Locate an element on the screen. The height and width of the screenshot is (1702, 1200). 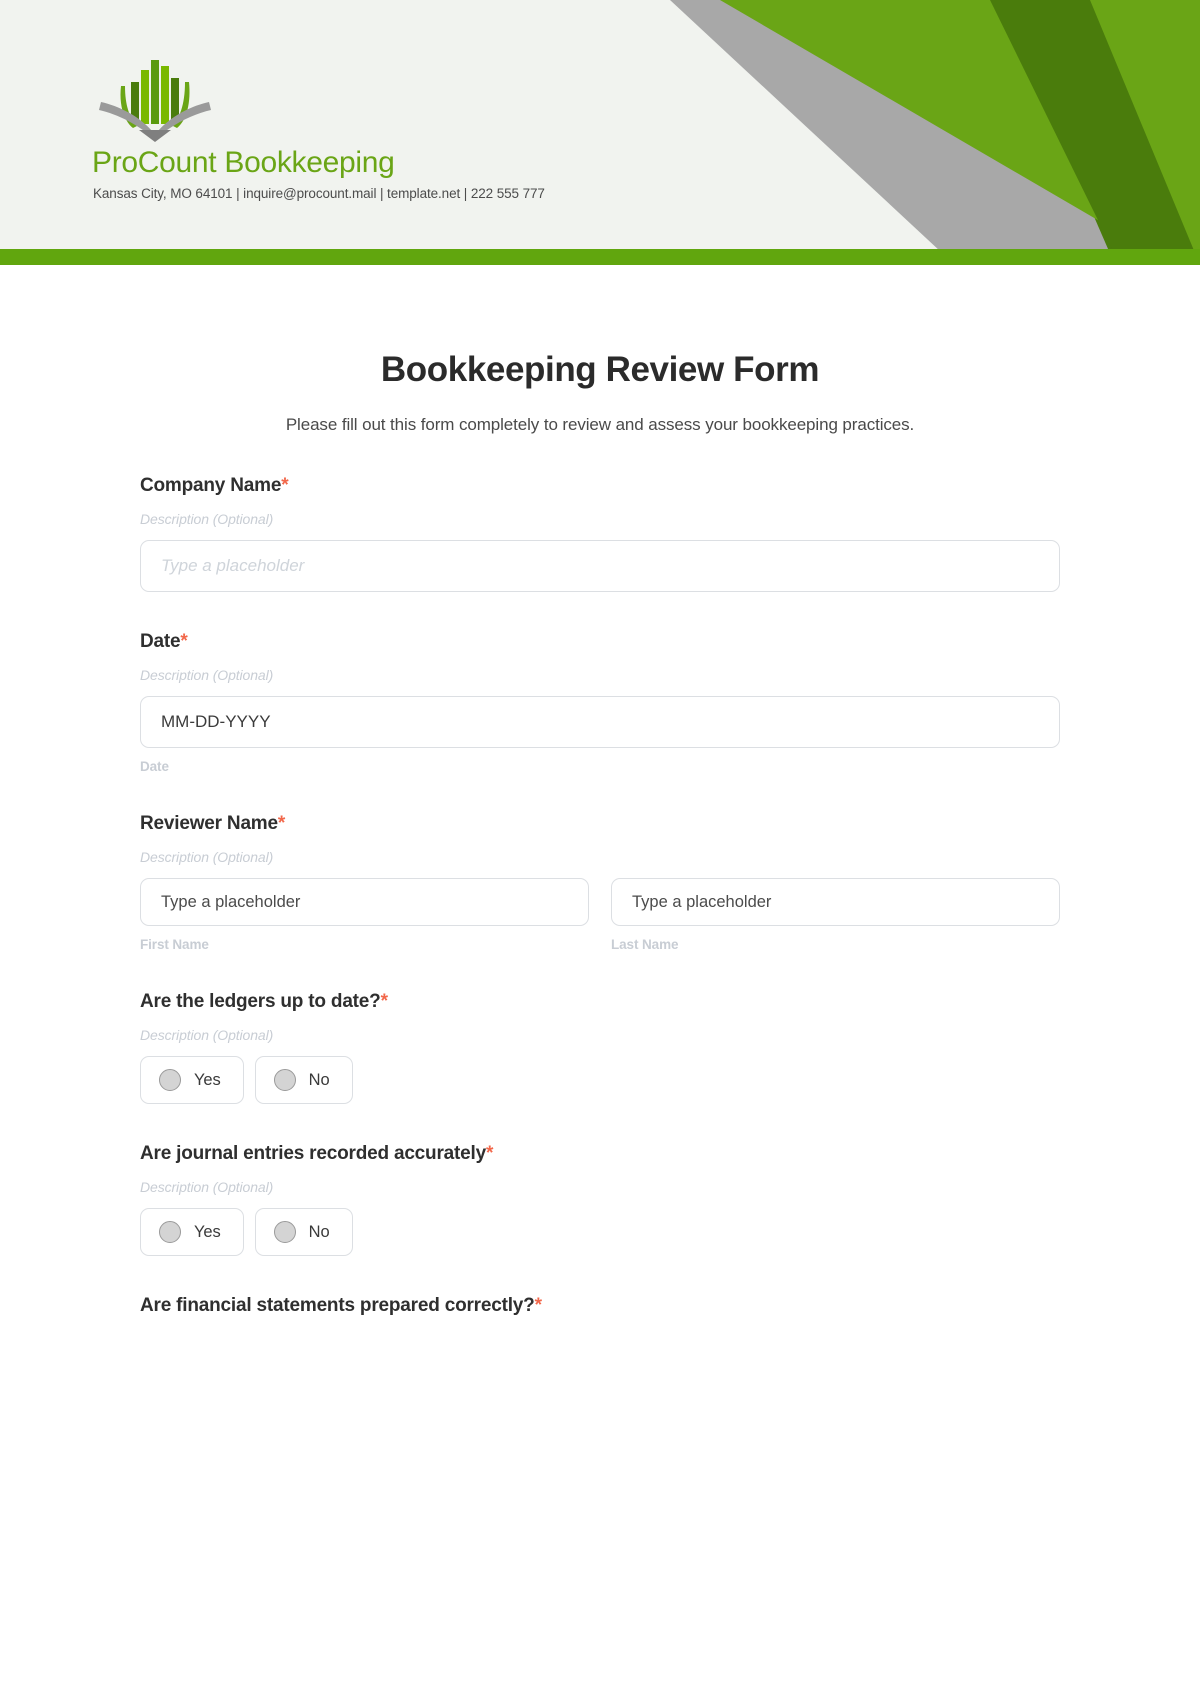
ledgers-radio-group: Yes No is located at coordinates (600, 1080).